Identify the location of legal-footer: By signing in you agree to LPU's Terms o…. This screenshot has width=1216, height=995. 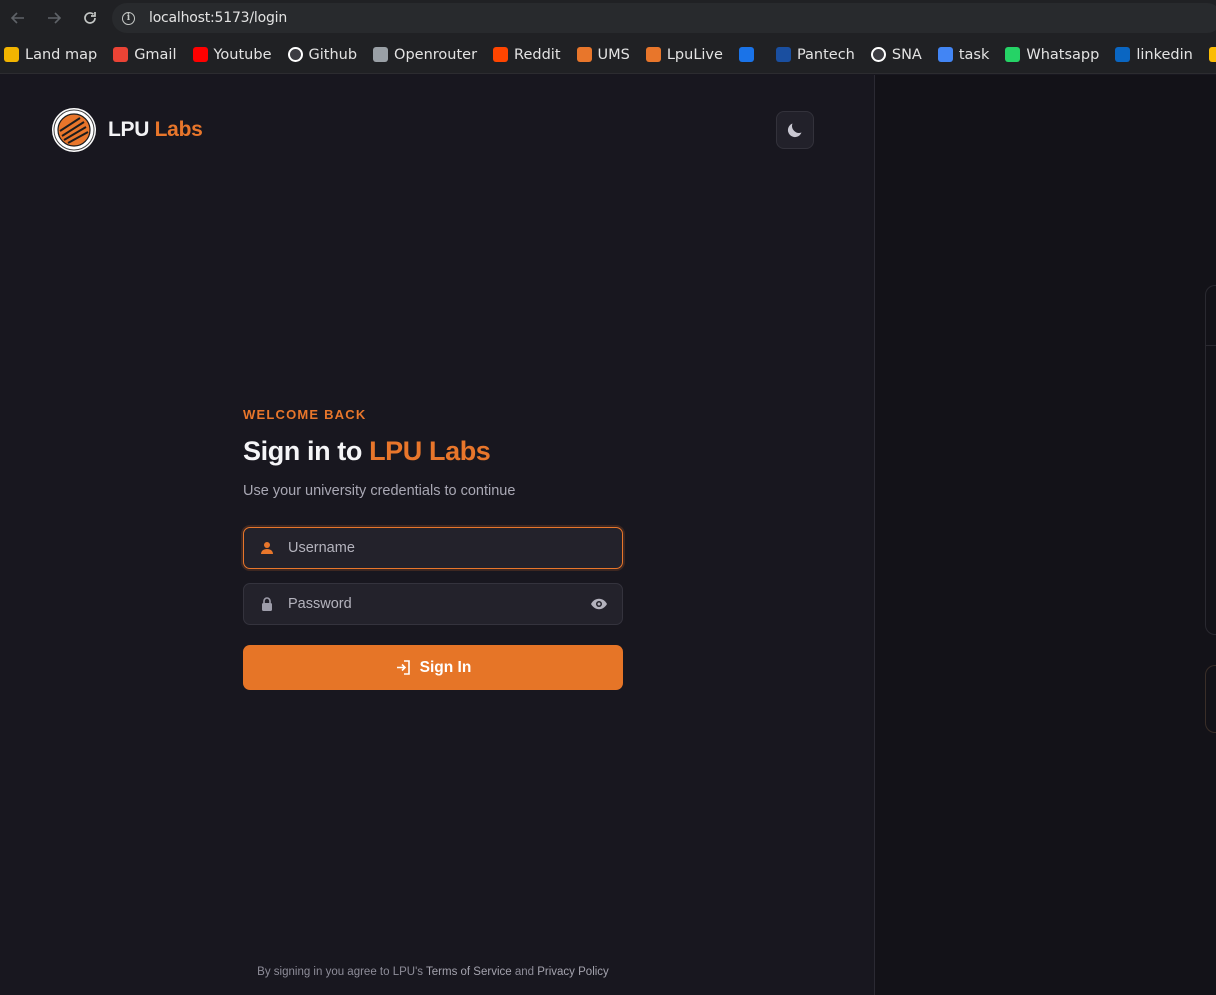
(433, 972).